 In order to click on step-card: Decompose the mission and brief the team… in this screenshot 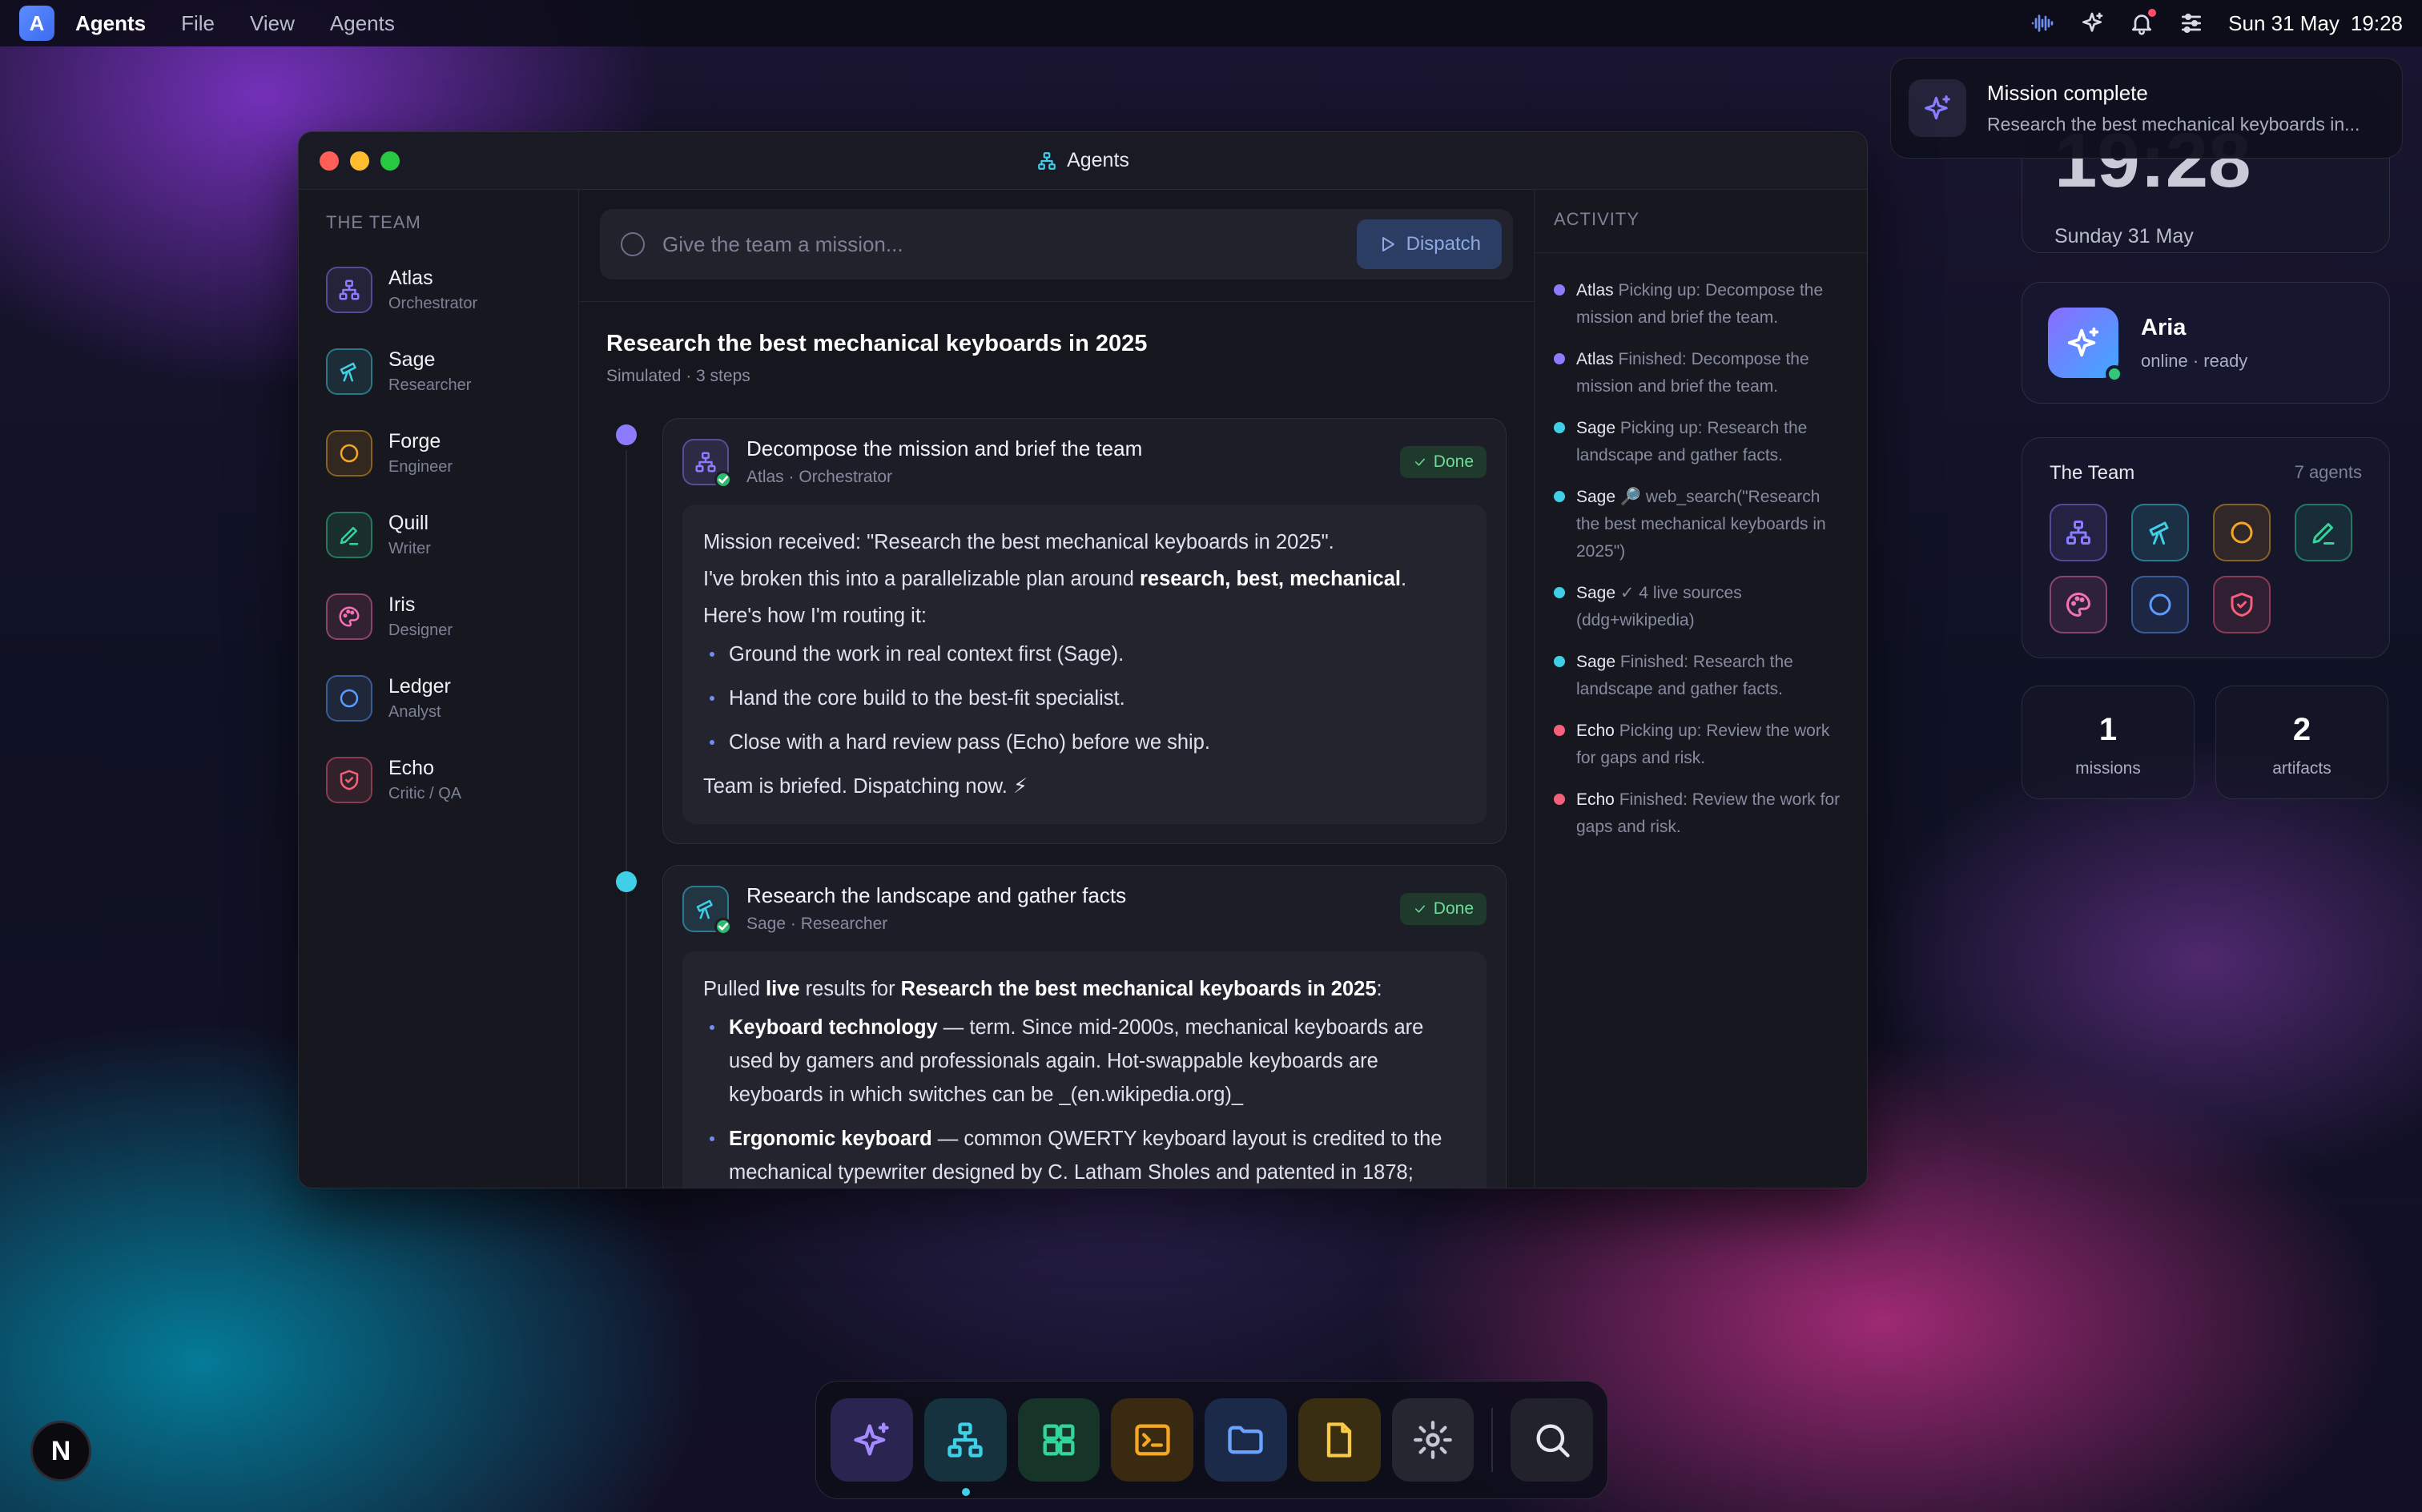, I will do `click(1056, 631)`.